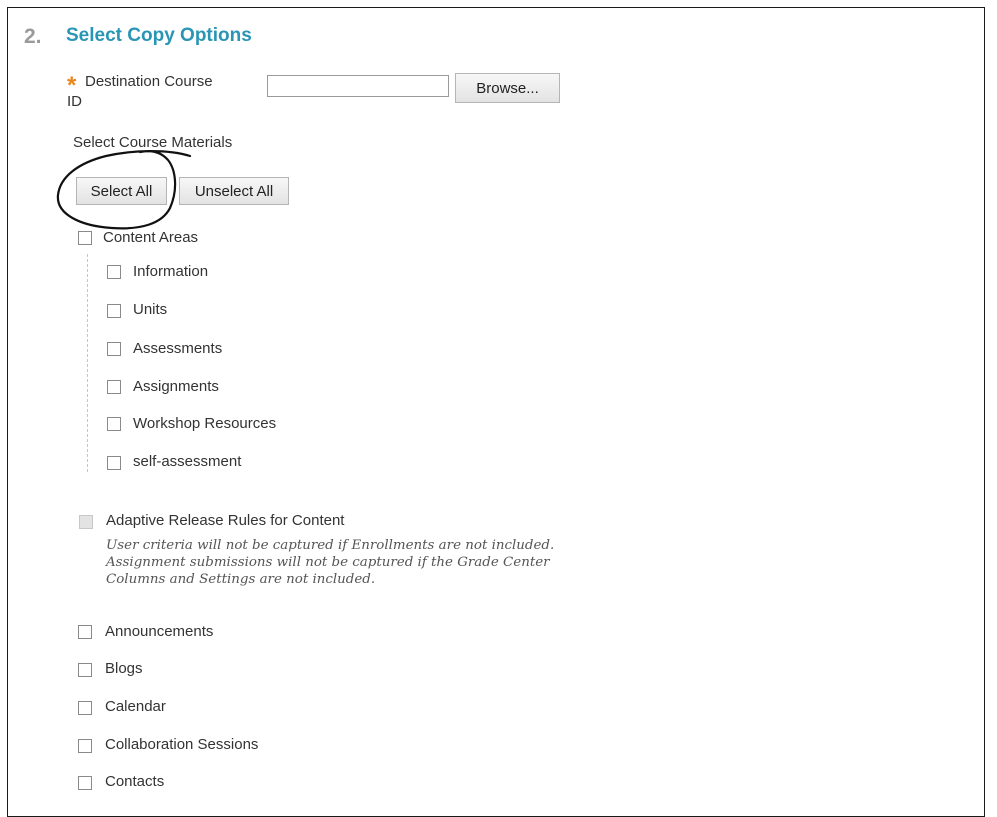 The height and width of the screenshot is (817, 997). I want to click on self-assessment-checkbox, so click(114, 463).